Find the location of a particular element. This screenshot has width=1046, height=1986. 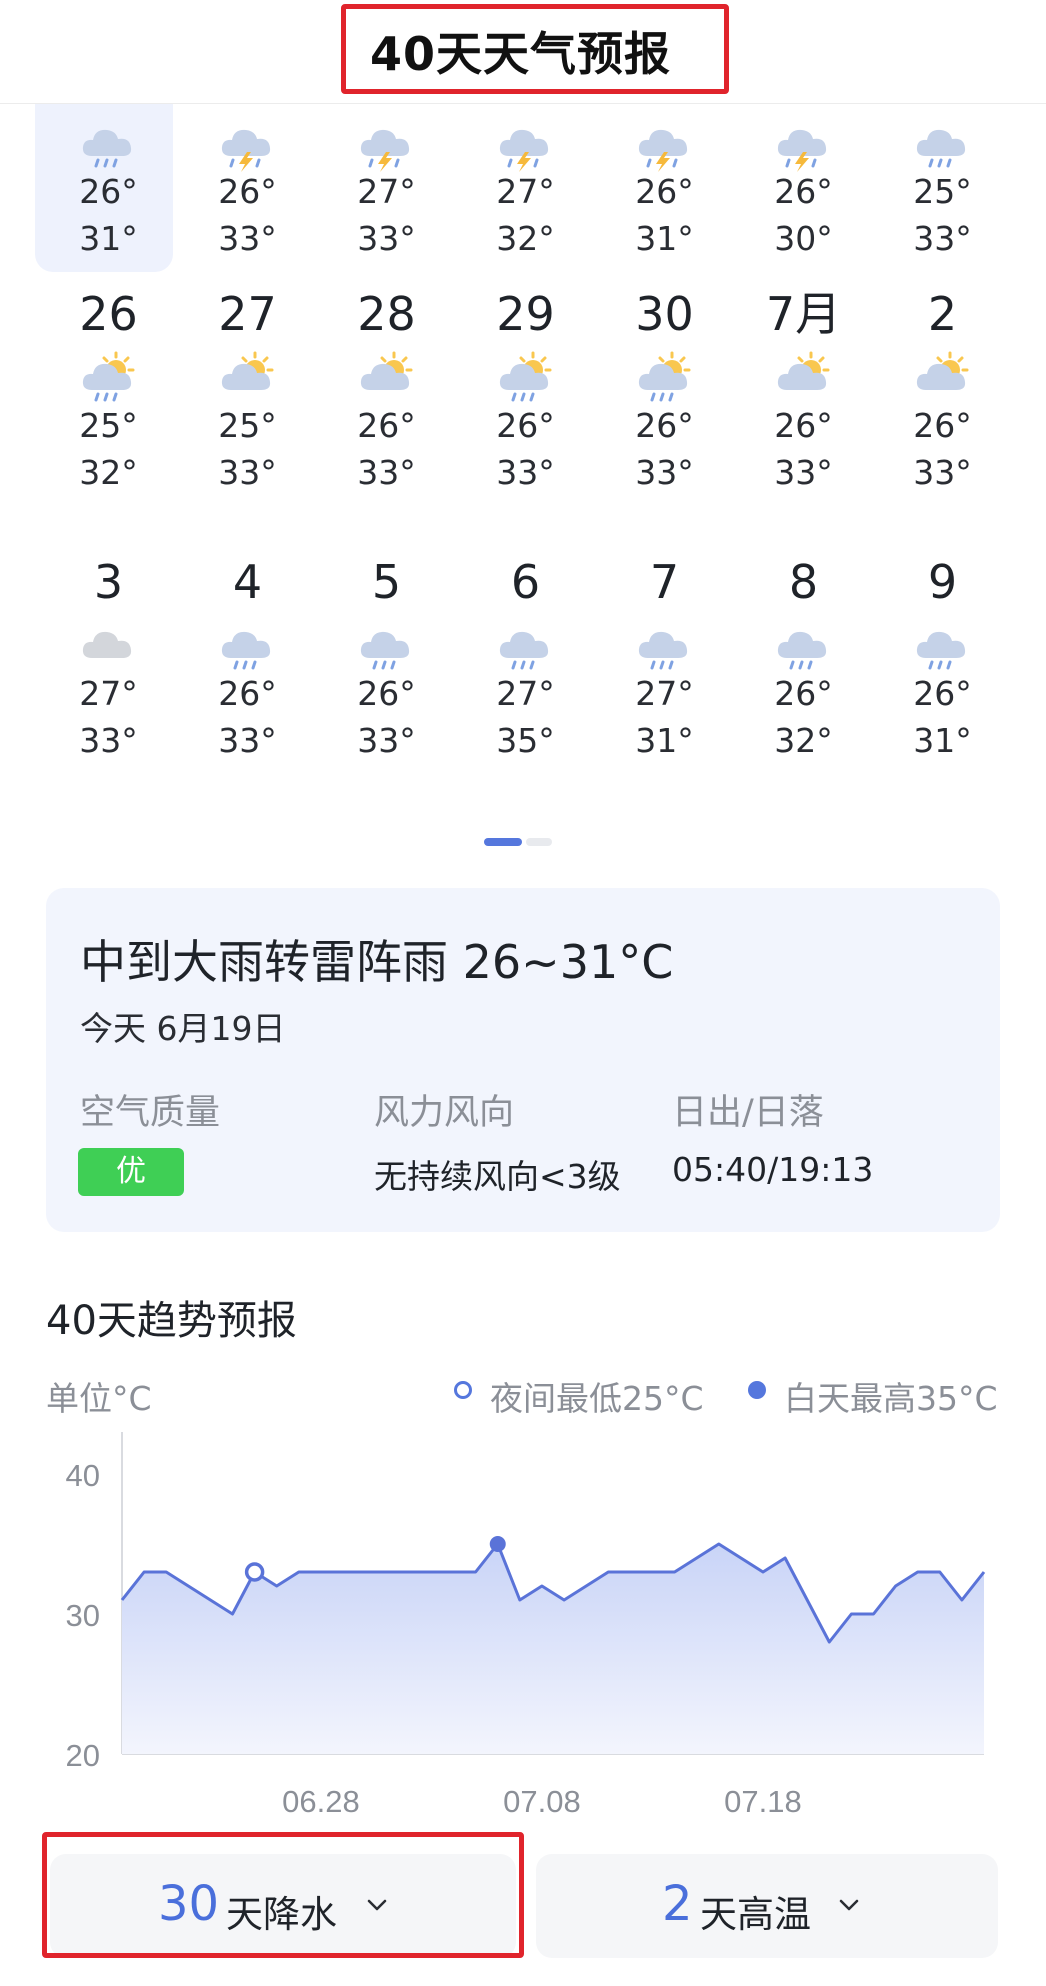

day-cell: 2 26° 33° is located at coordinates (942, 391).